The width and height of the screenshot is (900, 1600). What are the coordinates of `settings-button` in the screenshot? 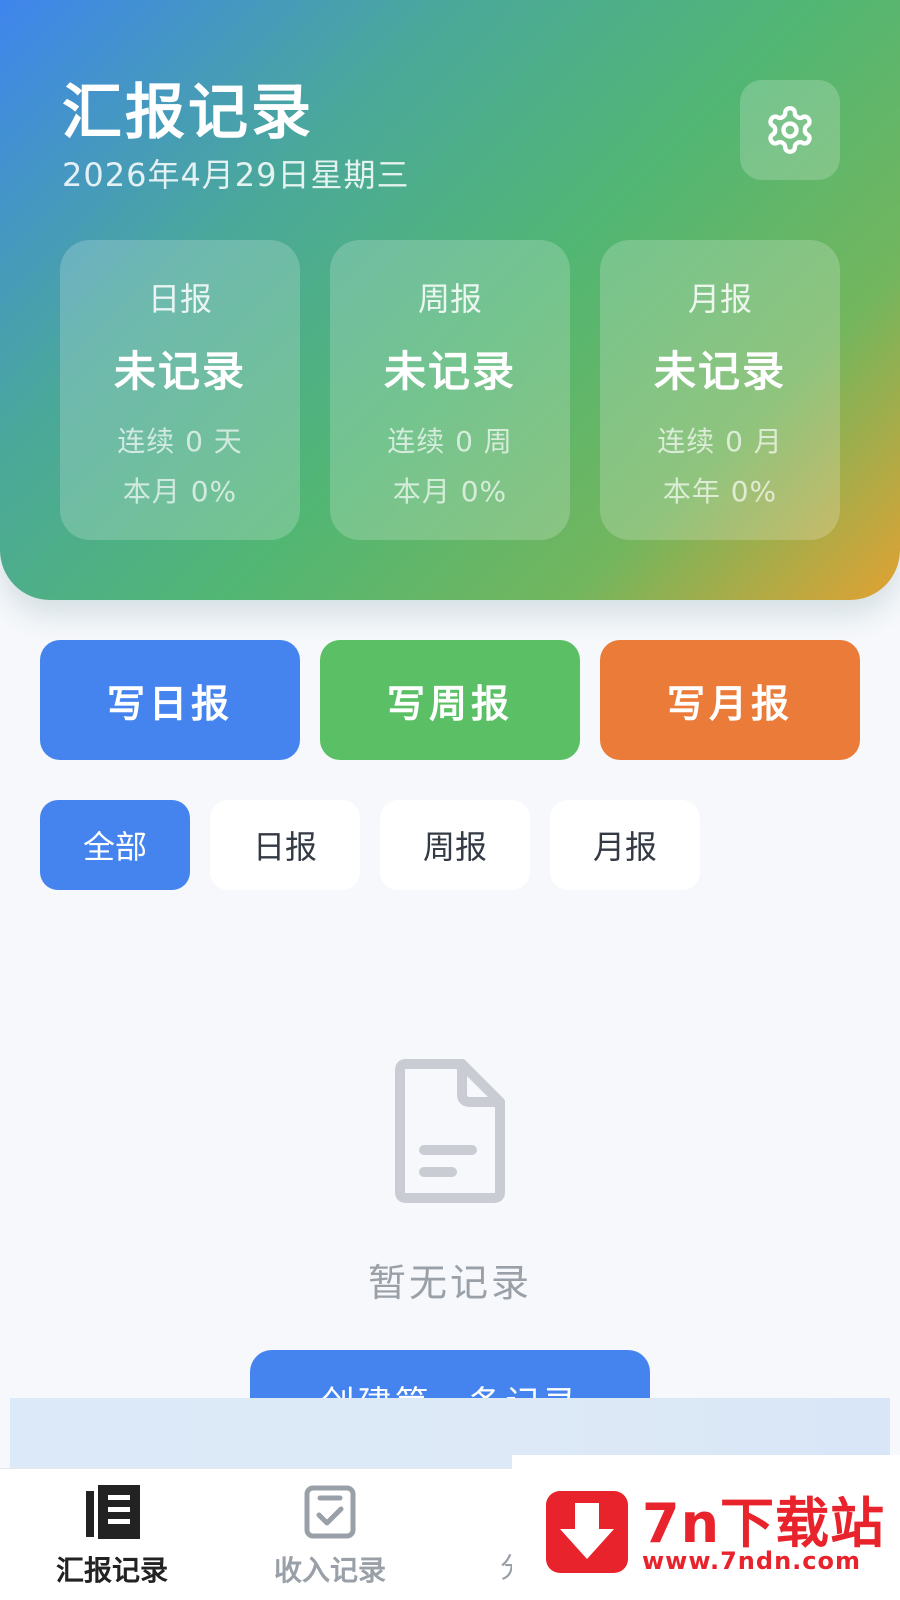 It's located at (790, 130).